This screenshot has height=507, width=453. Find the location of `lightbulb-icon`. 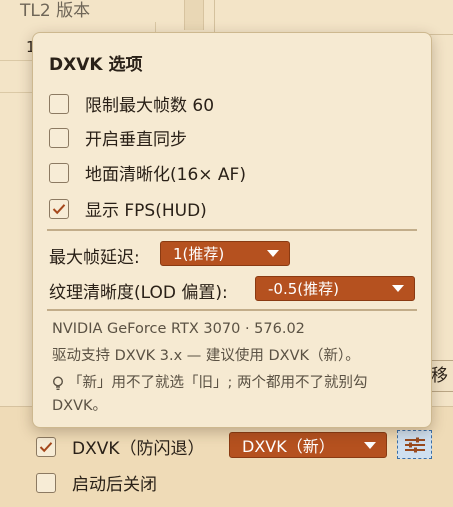

lightbulb-icon is located at coordinates (58, 382).